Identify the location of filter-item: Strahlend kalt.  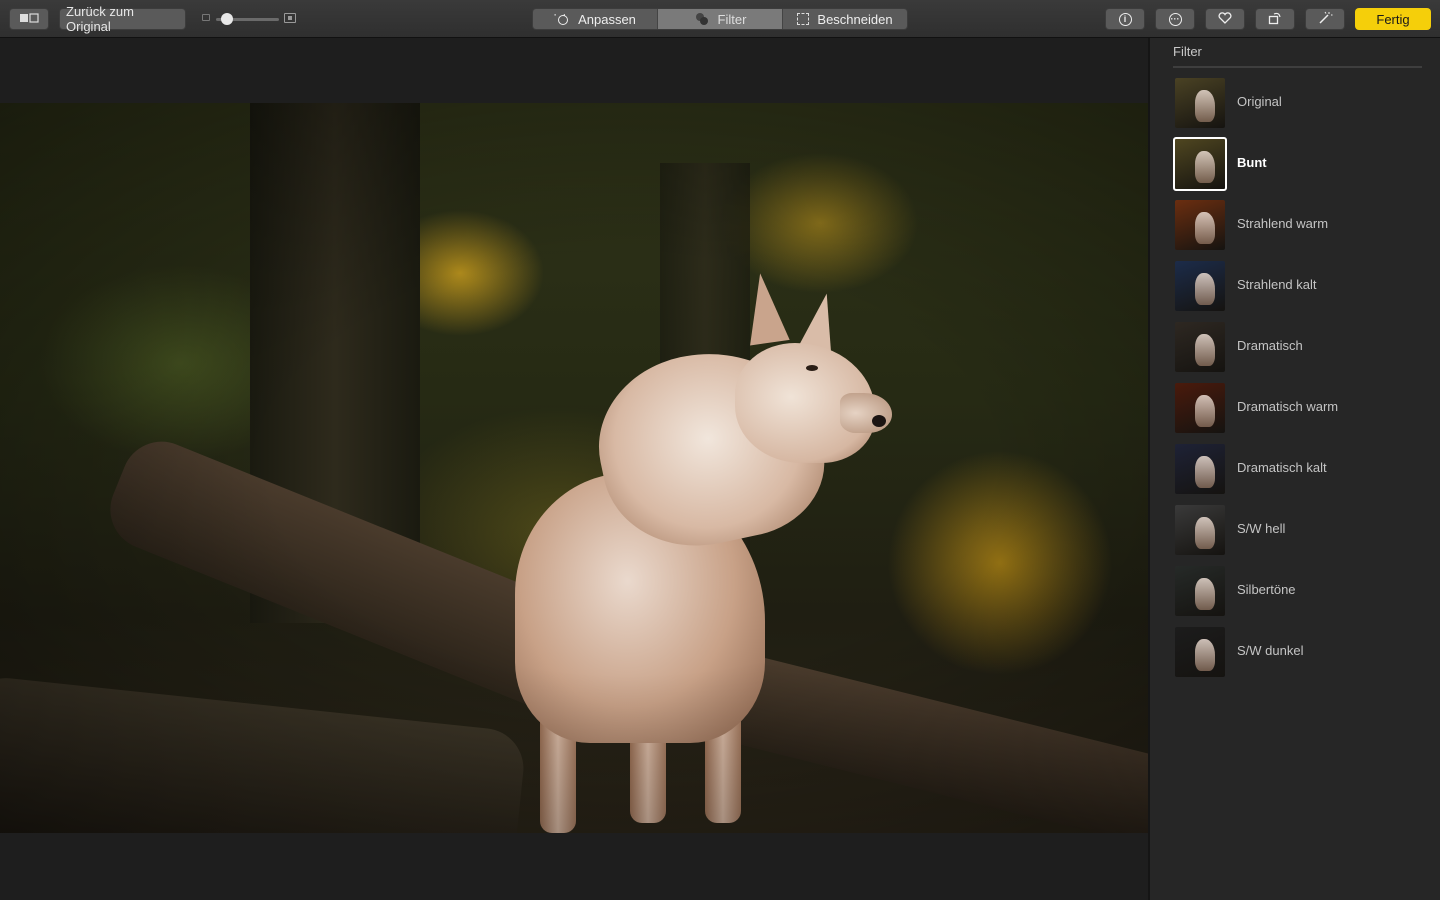
(1303, 286).